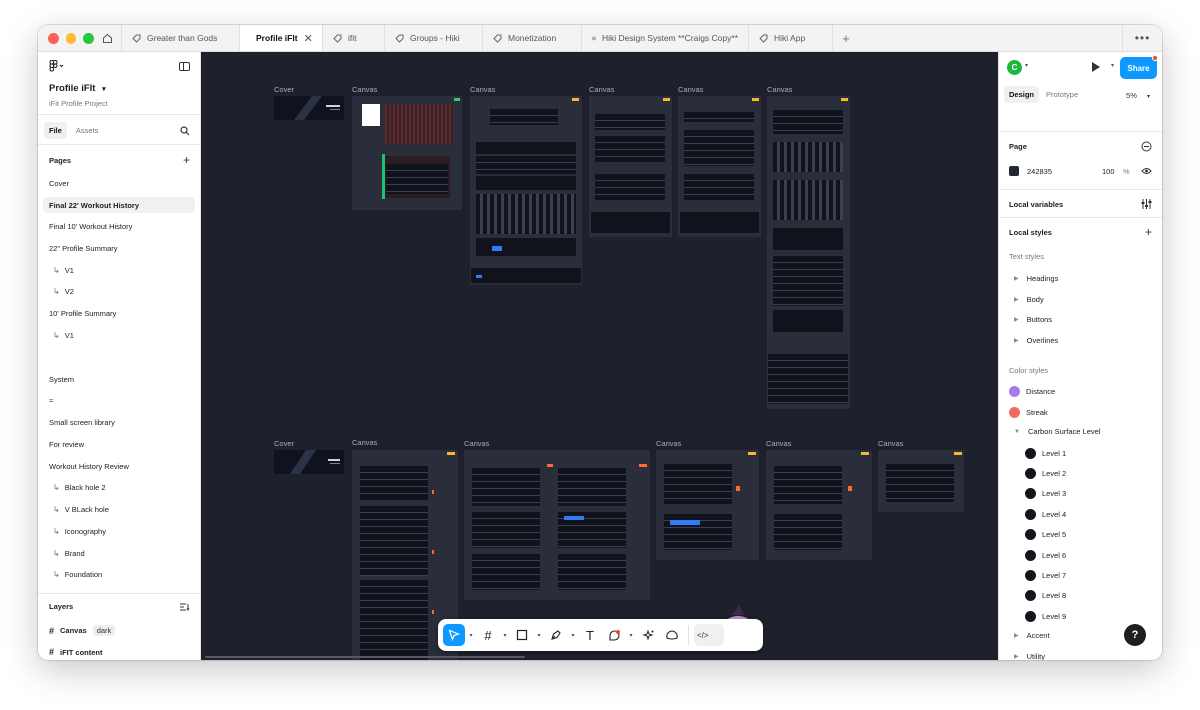 Image resolution: width=1200 pixels, height=710 pixels. What do you see at coordinates (1036, 340) in the screenshot?
I see `text-style-group: ▶ Overlines` at bounding box center [1036, 340].